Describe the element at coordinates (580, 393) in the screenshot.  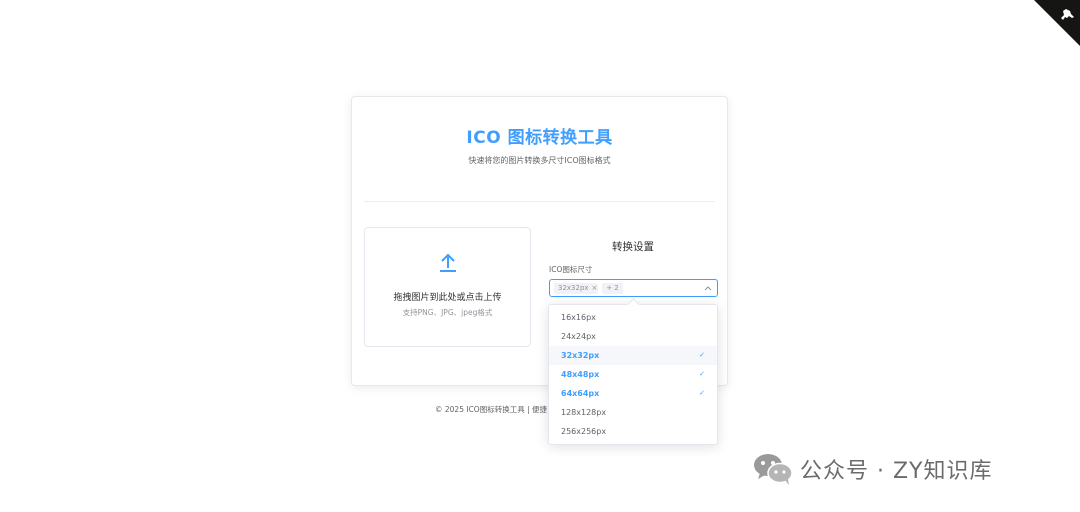
I see `option-label: 64x64px` at that location.